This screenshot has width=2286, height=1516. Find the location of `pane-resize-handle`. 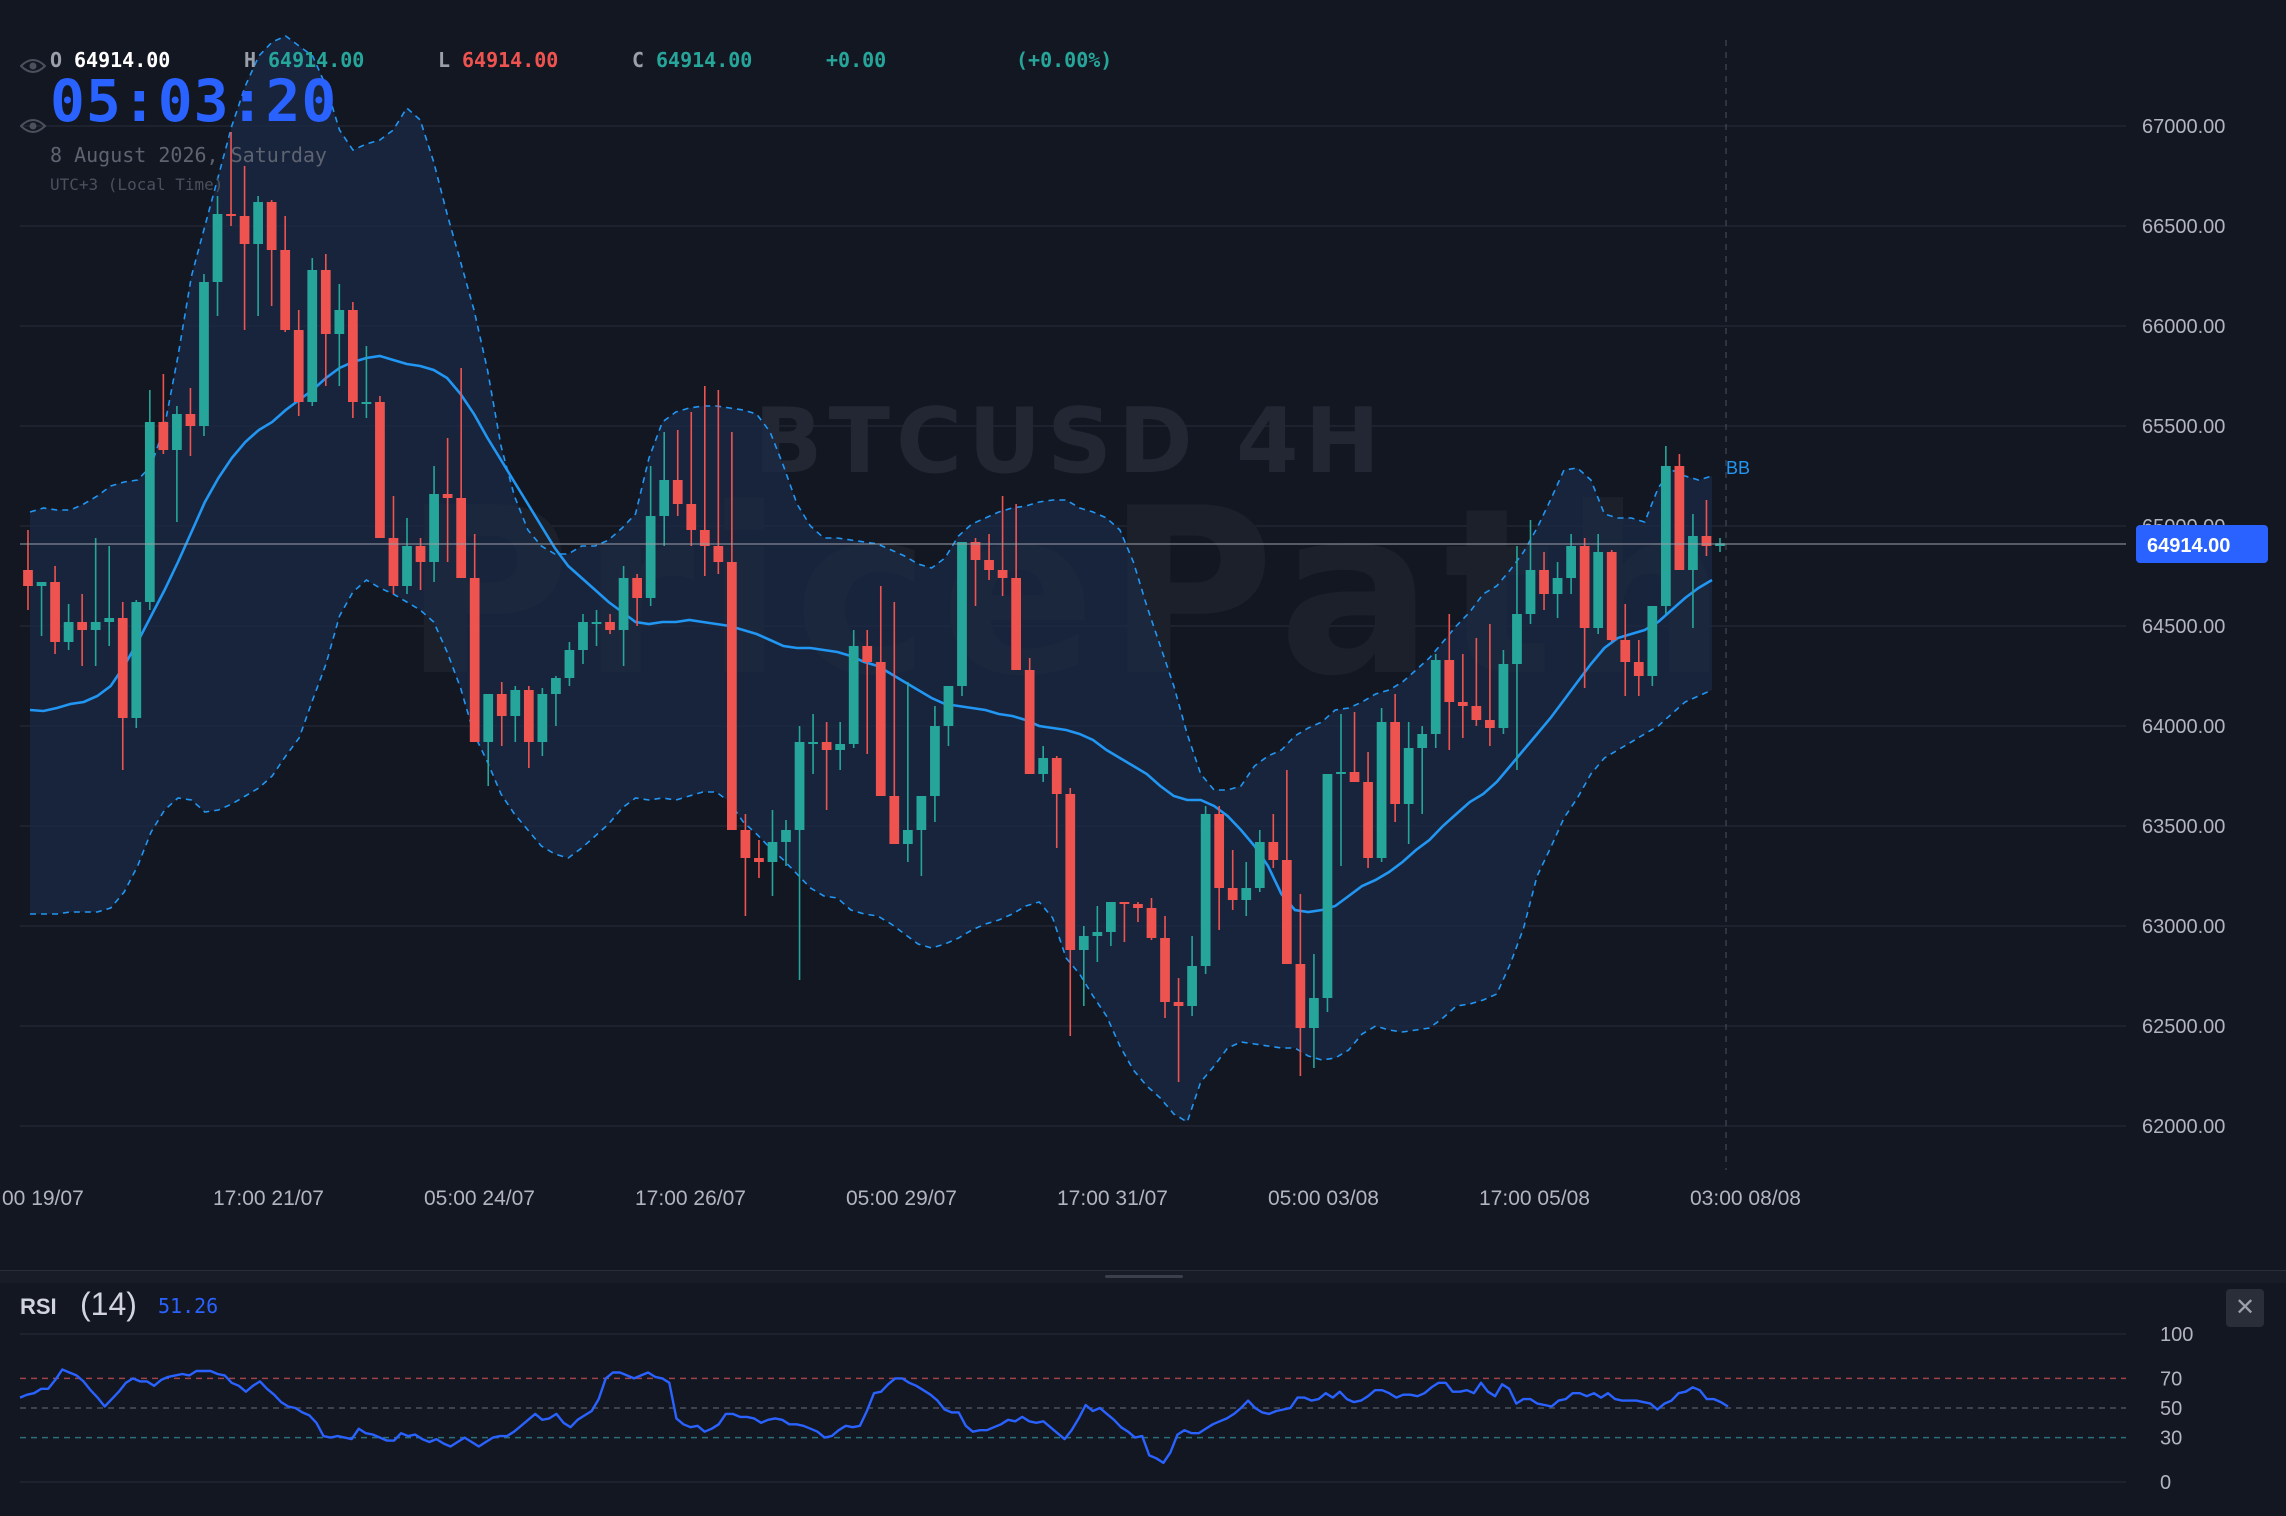

pane-resize-handle is located at coordinates (1144, 1276).